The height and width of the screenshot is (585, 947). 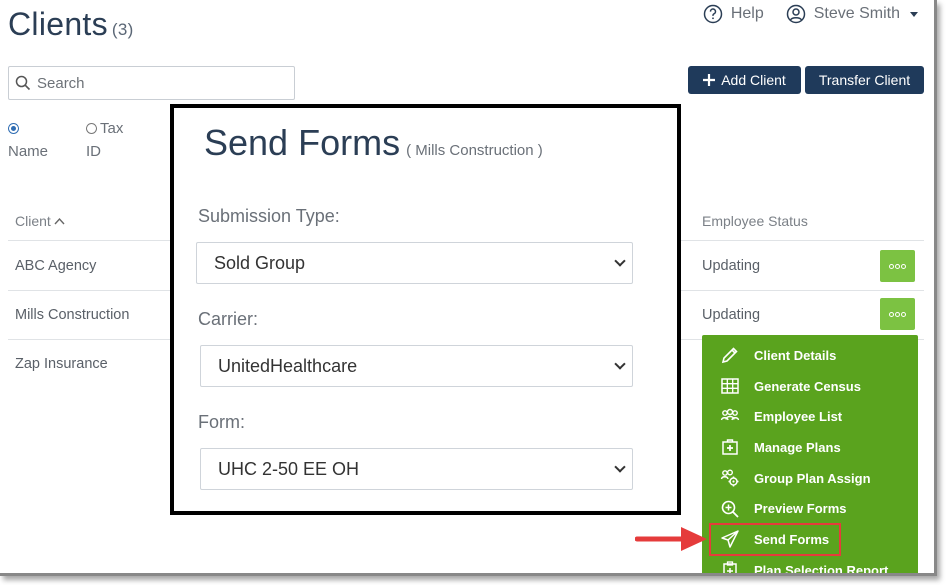 I want to click on carrier-value: UnitedHealthcare, so click(x=288, y=365).